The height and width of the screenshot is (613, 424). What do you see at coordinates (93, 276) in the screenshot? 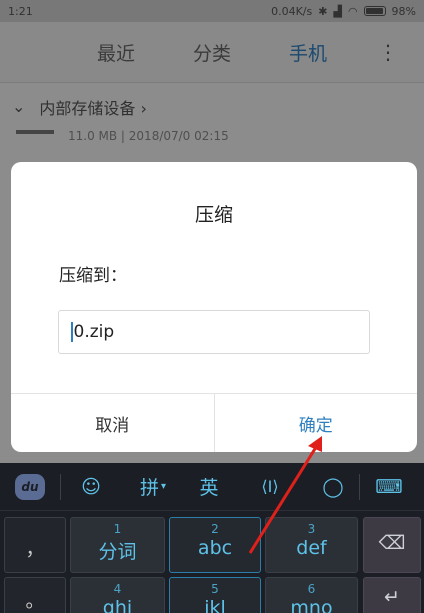
I see `compress-to-label: 压缩到：` at bounding box center [93, 276].